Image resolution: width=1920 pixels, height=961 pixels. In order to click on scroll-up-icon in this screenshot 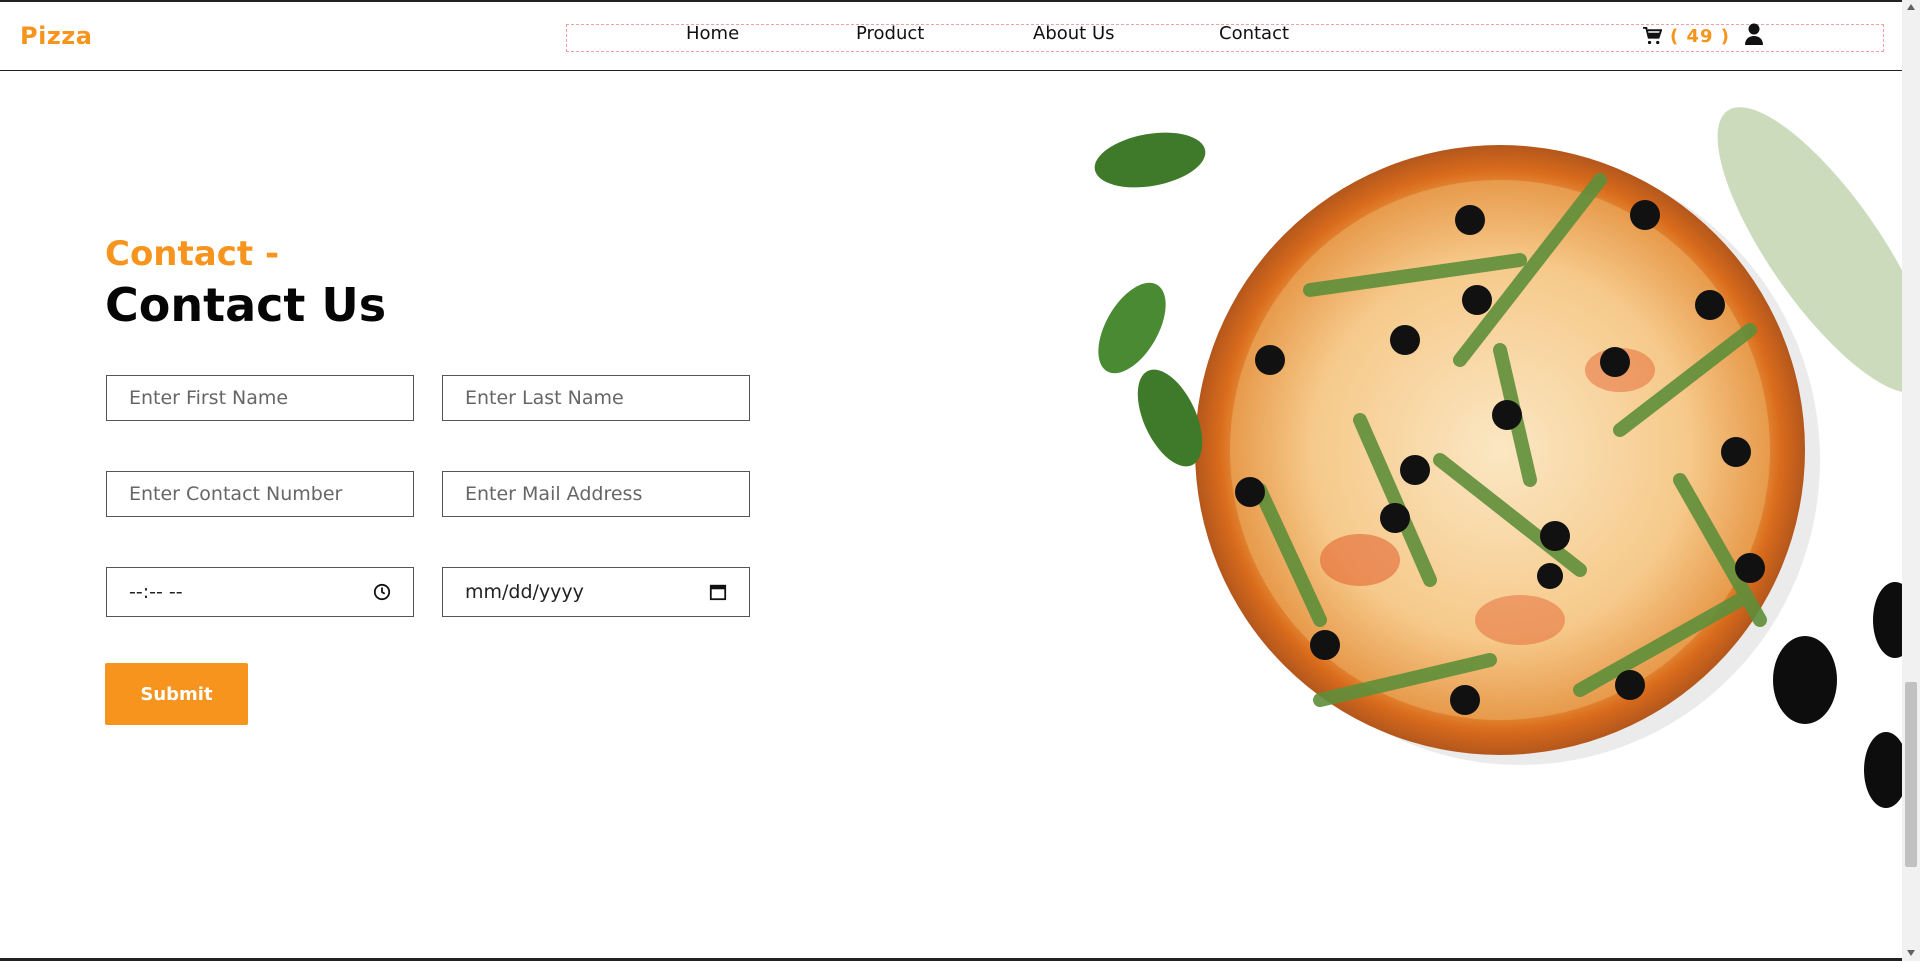, I will do `click(1911, 7)`.